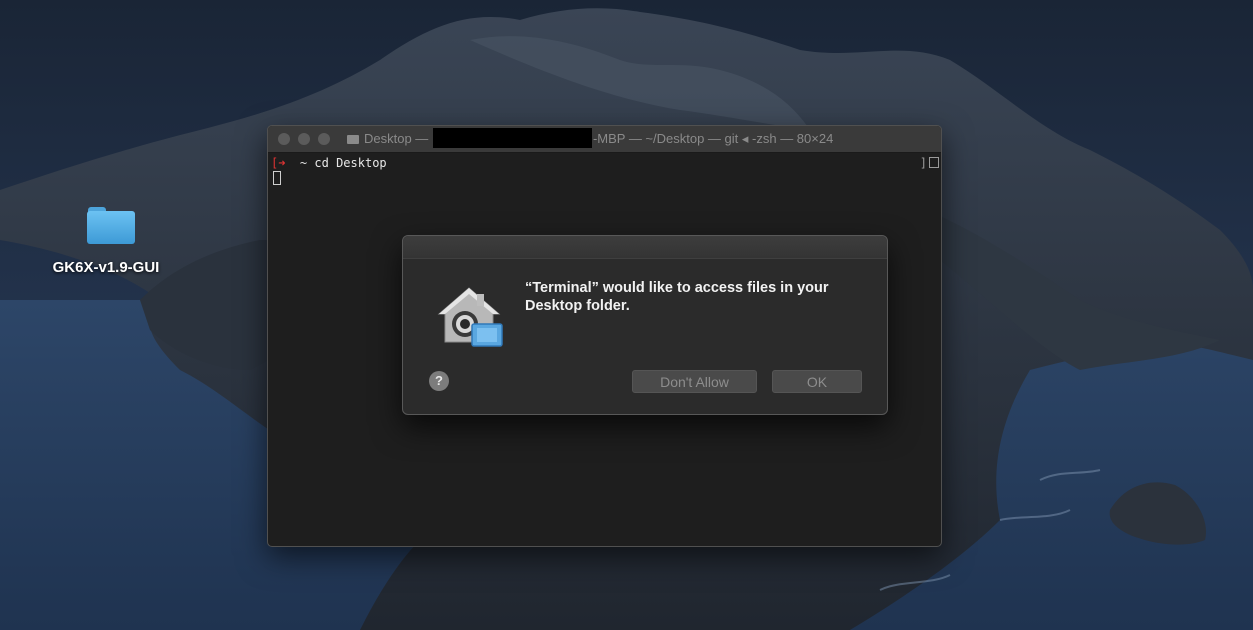  Describe the element at coordinates (817, 381) in the screenshot. I see `ok-button: OK` at that location.